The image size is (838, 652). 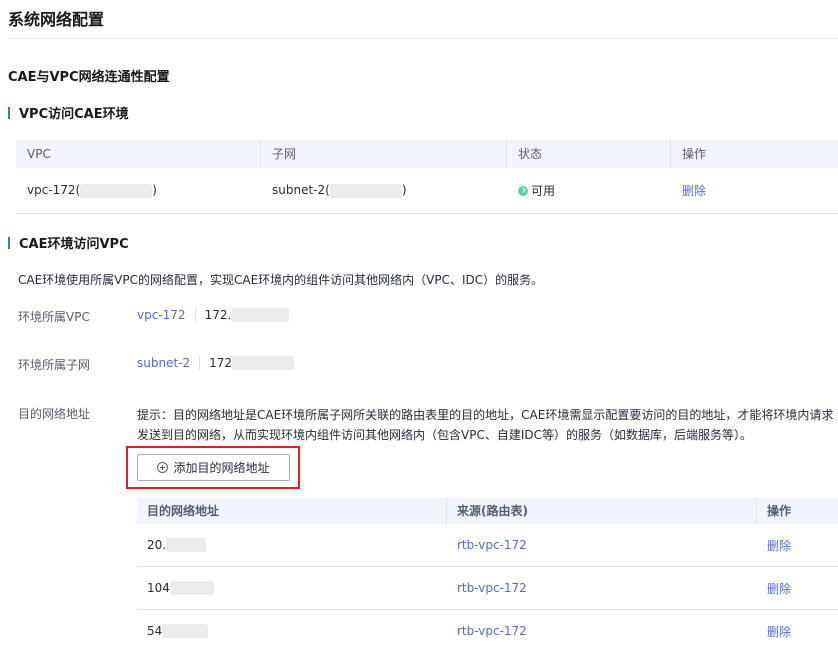 I want to click on subnet-name: subnet-2(, so click(x=301, y=190).